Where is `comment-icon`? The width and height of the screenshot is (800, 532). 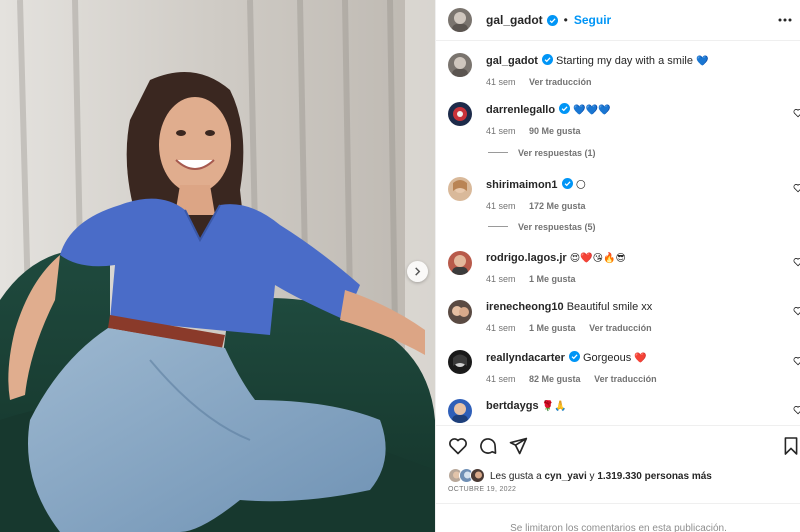 comment-icon is located at coordinates (488, 446).